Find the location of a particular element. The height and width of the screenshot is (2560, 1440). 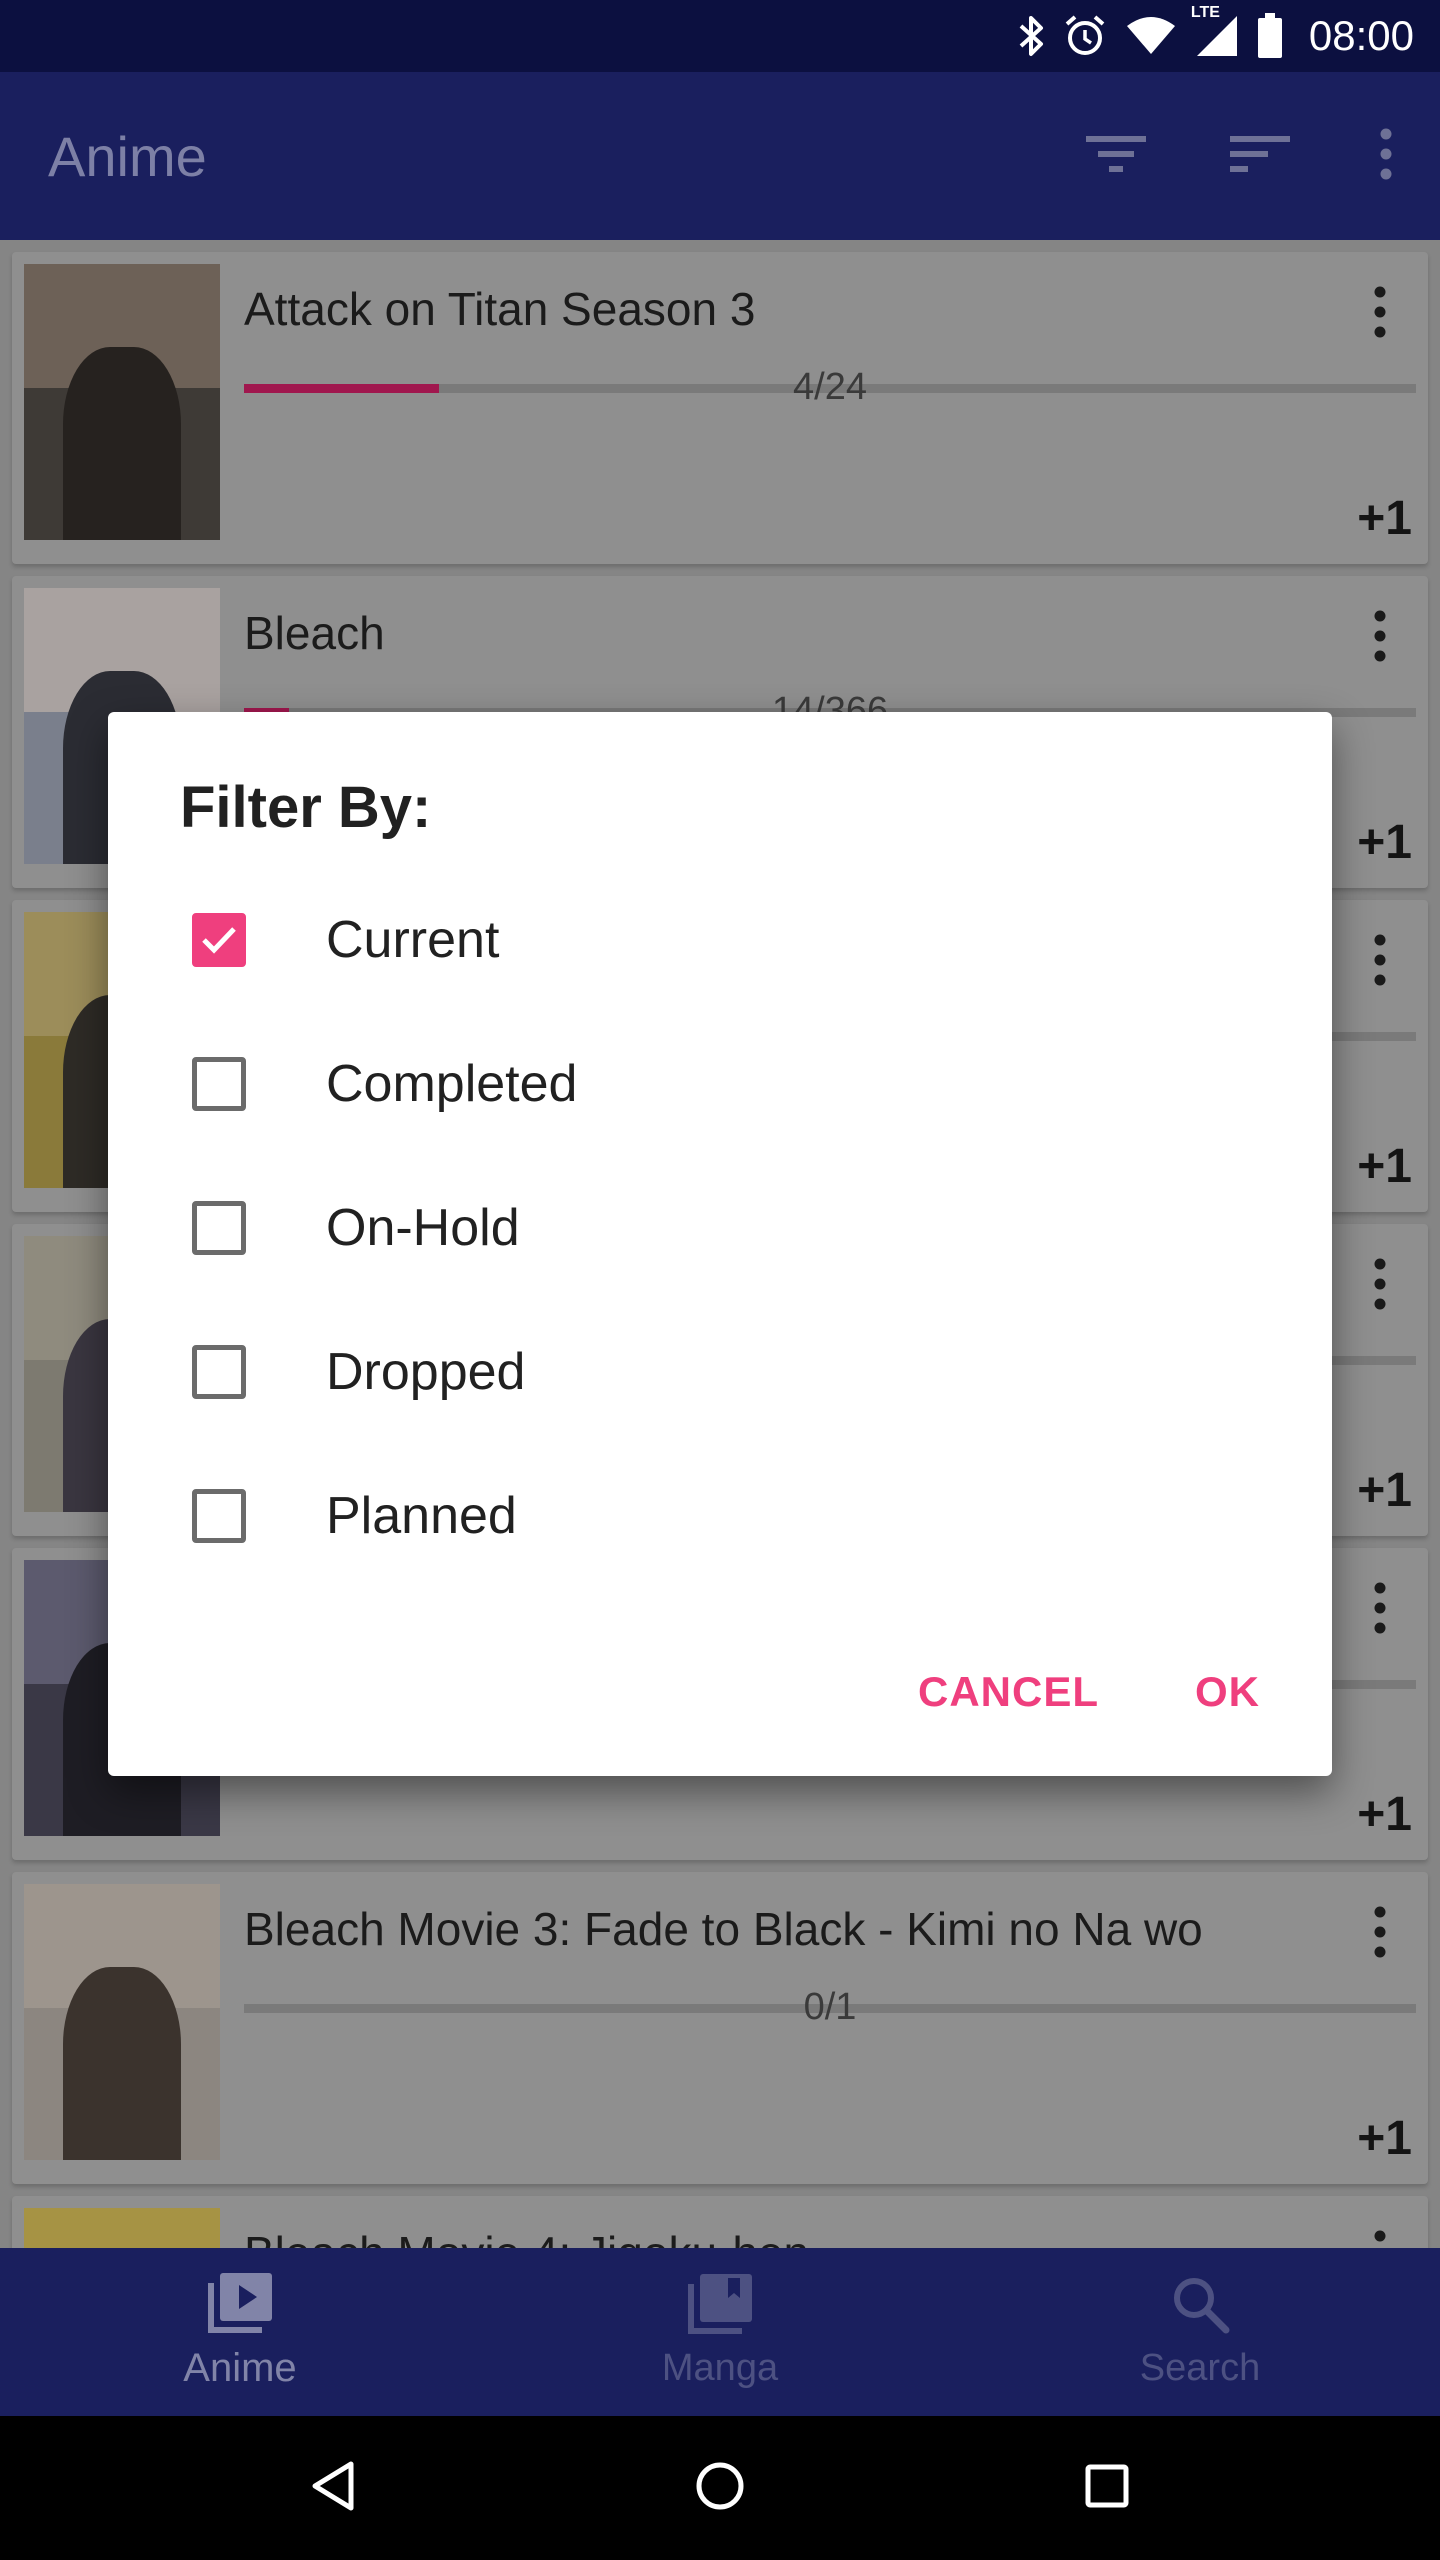

back-button is located at coordinates (333, 2488).